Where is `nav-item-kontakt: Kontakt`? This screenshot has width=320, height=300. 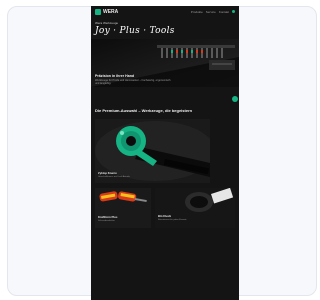
nav-item-kontakt: Kontakt is located at coordinates (224, 12).